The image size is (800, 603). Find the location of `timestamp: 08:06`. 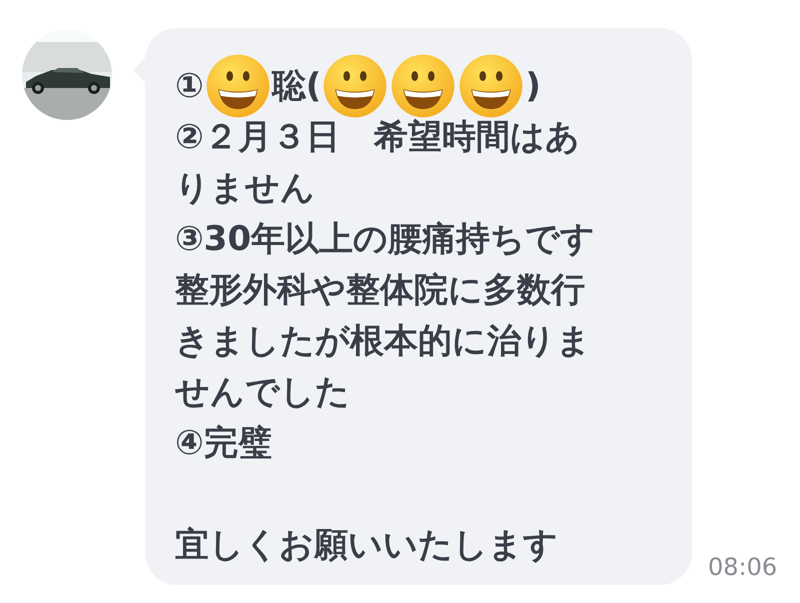

timestamp: 08:06 is located at coordinates (743, 567).